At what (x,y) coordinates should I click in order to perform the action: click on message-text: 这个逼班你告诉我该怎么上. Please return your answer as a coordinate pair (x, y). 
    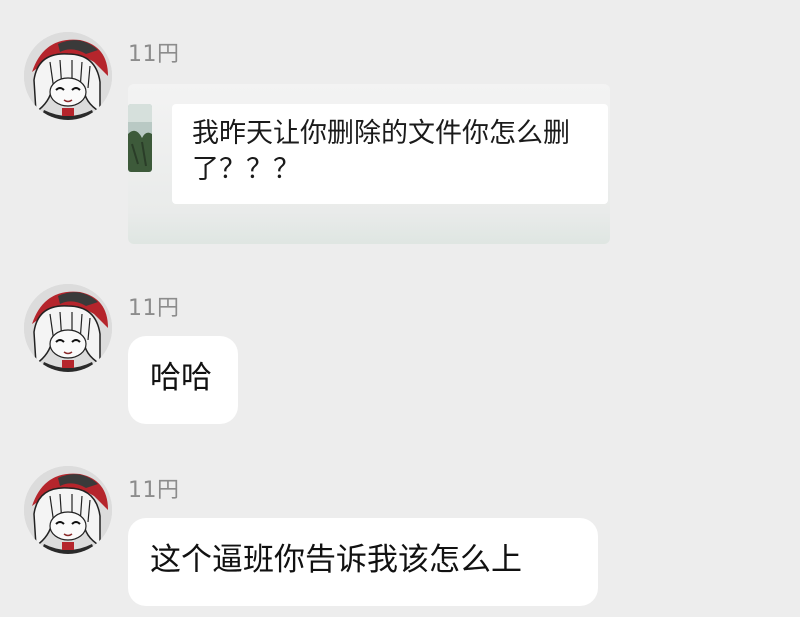
    Looking at the image, I should click on (336, 560).